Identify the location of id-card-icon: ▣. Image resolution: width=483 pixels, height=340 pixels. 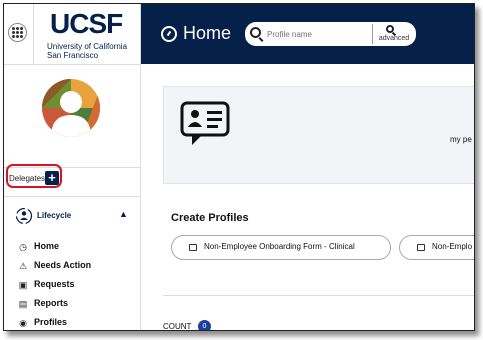
(23, 285).